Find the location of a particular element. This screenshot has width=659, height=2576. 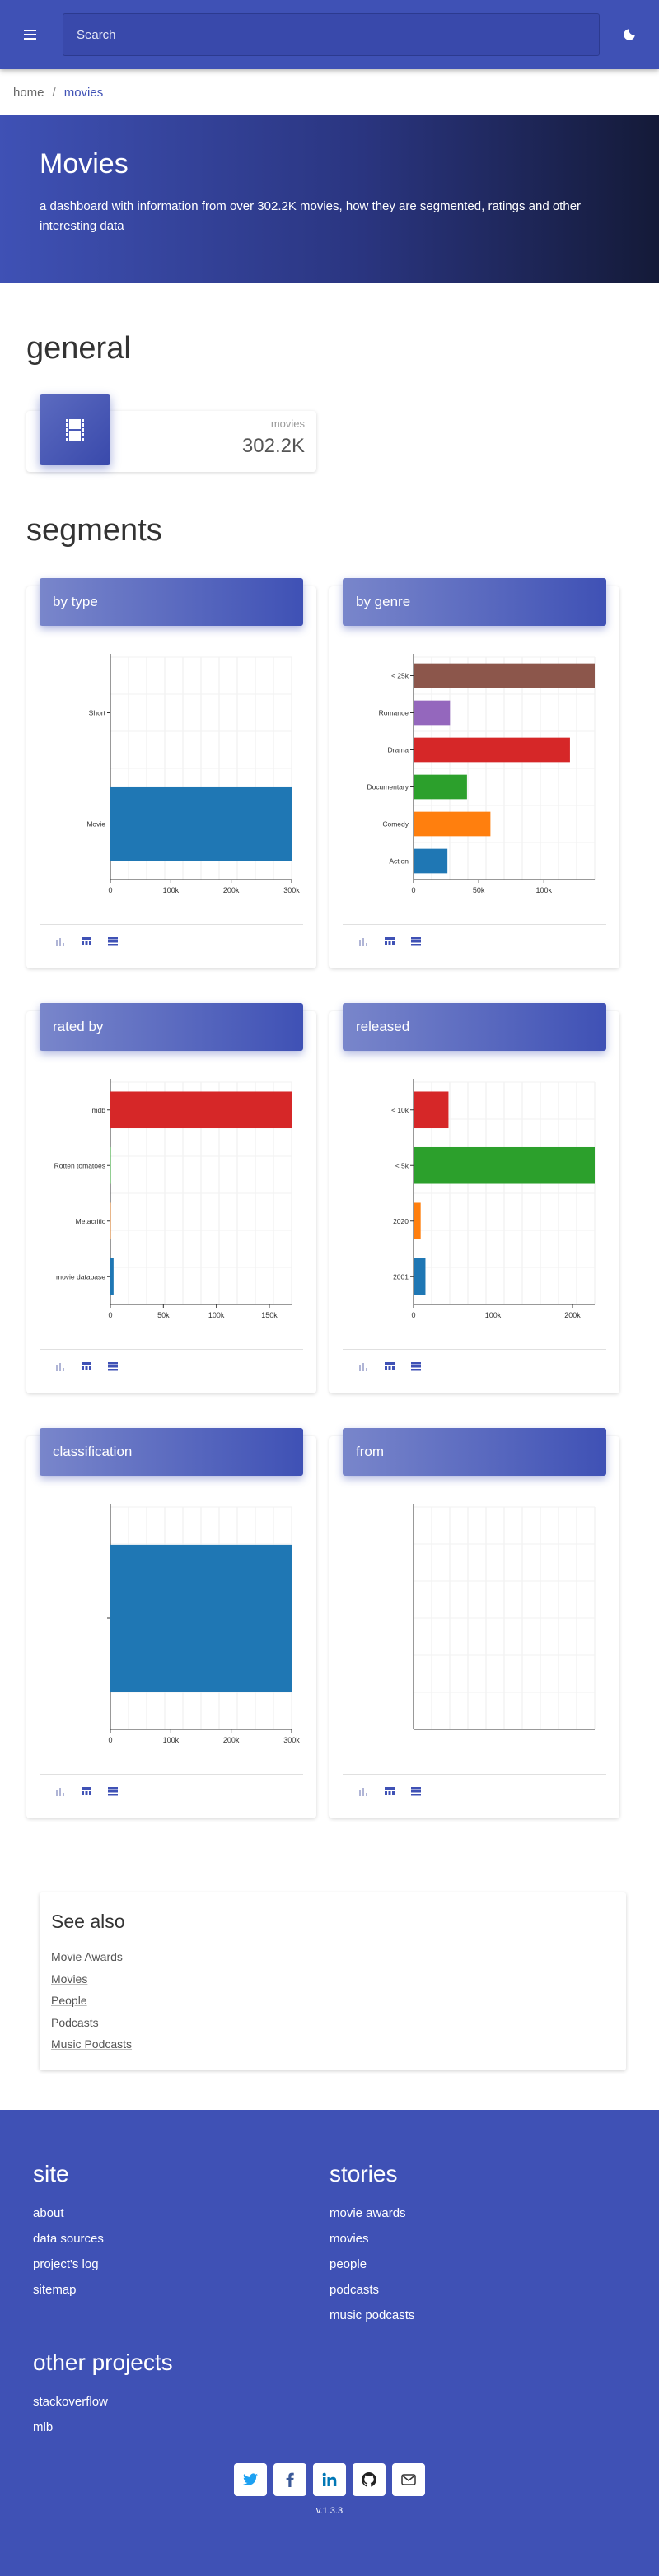

footer-link: people is located at coordinates (478, 2264).